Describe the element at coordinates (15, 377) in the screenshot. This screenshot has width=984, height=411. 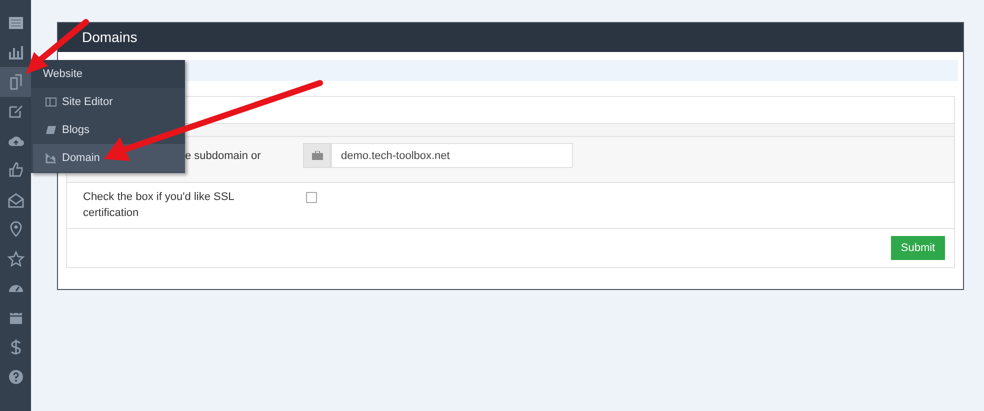
I see `help-icon` at that location.